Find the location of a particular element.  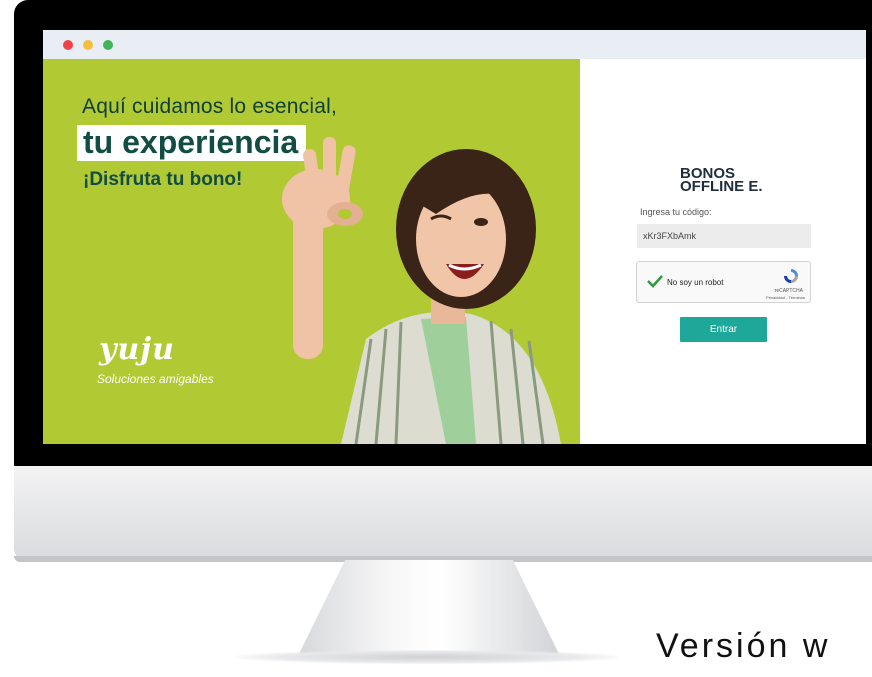

window-titlebar is located at coordinates (454, 44).